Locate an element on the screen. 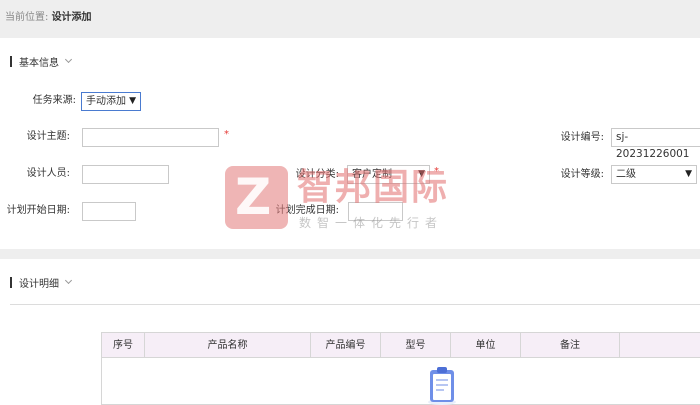 The height and width of the screenshot is (405, 700). table-header: 序号 产品名称 产品编号 型号 单位 备注 is located at coordinates (401, 345).